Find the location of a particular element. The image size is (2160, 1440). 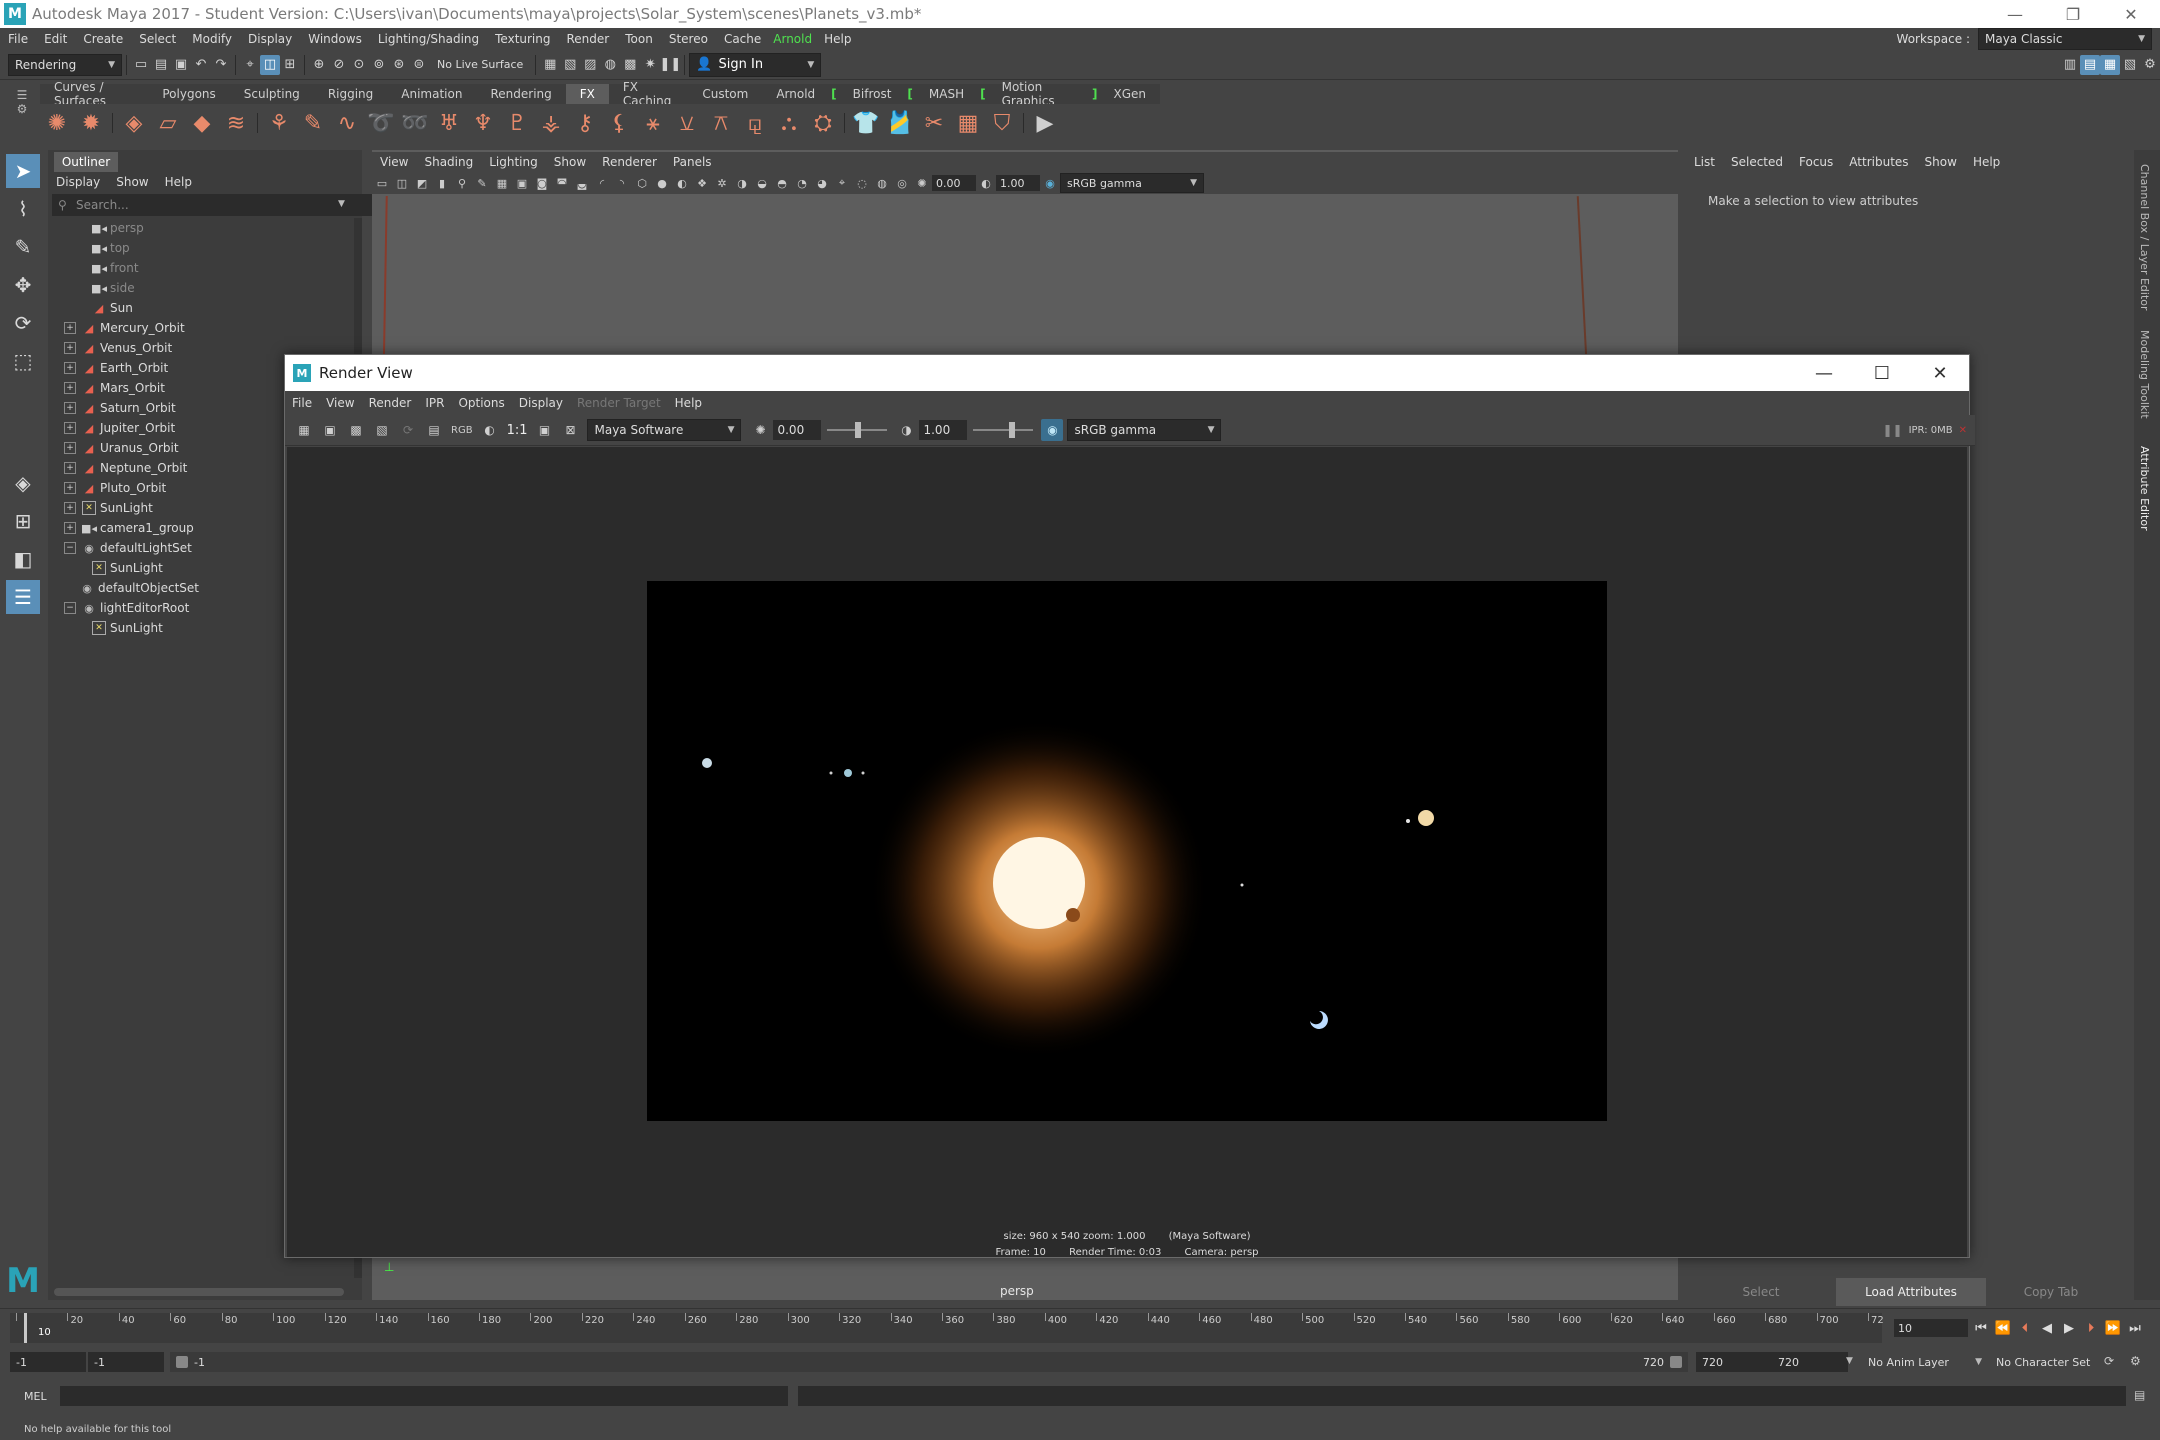

four-view-layout-icon: ⊞ is located at coordinates (23, 521).